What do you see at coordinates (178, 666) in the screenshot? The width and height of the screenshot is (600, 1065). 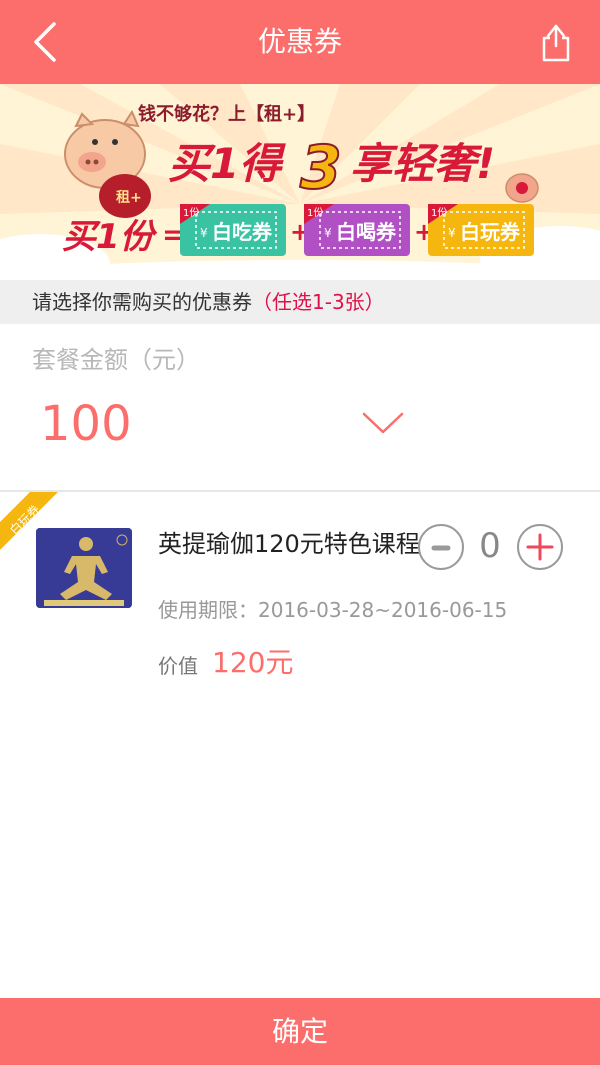 I see `value-label: 价值` at bounding box center [178, 666].